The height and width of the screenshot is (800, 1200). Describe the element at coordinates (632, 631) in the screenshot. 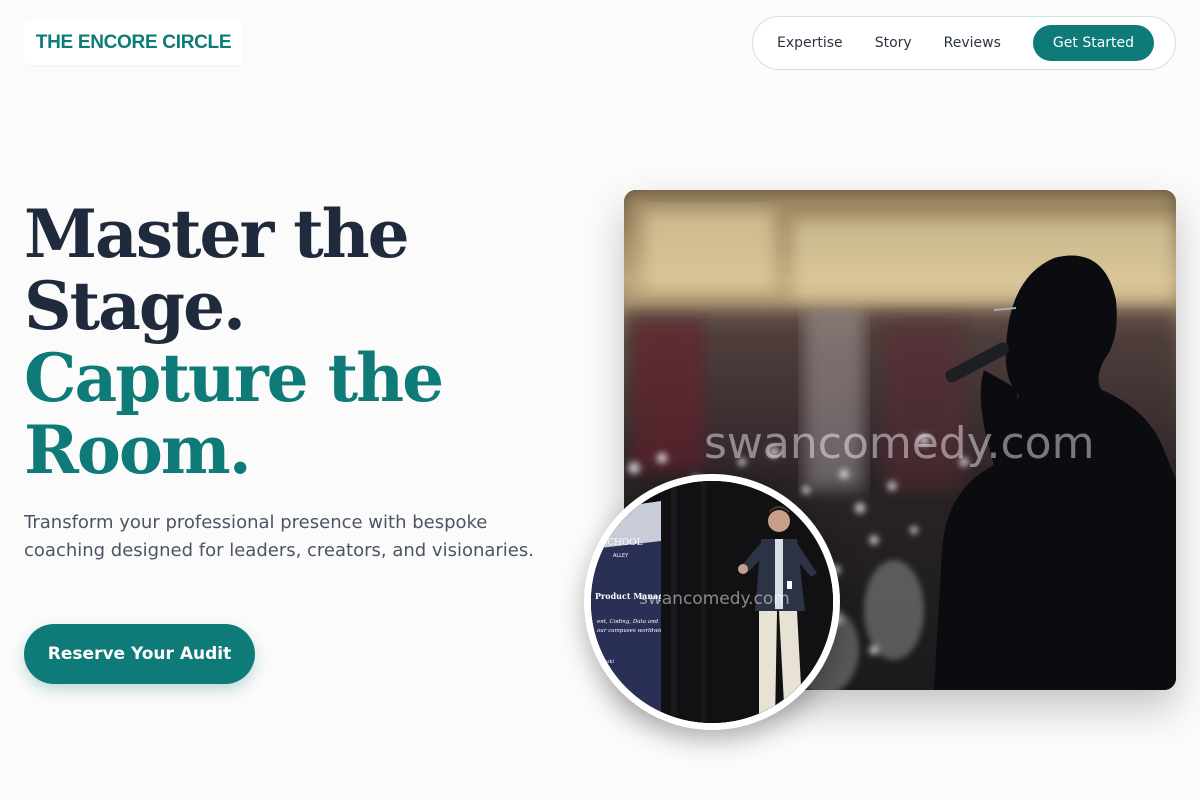

I see `inset-banner-text-5: our campuses worldwide` at that location.